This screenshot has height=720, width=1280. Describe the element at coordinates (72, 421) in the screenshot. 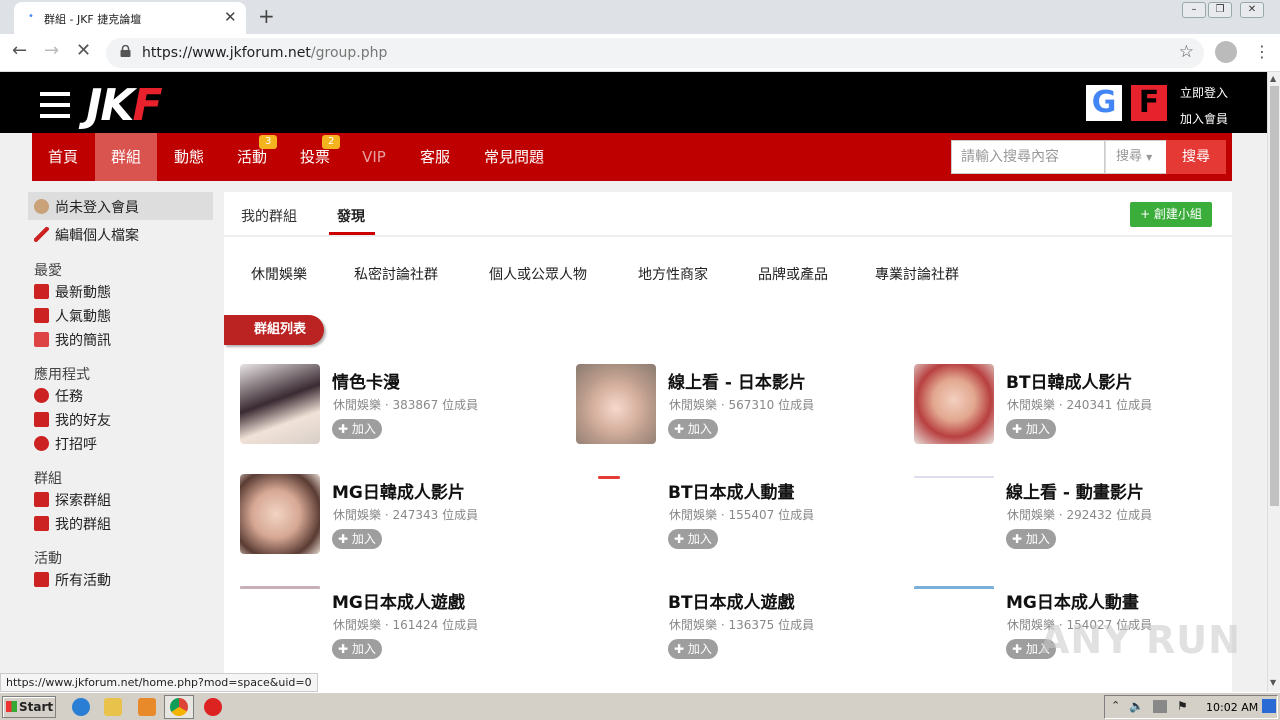

I see `sidebar-item-friends: 我的好友` at that location.